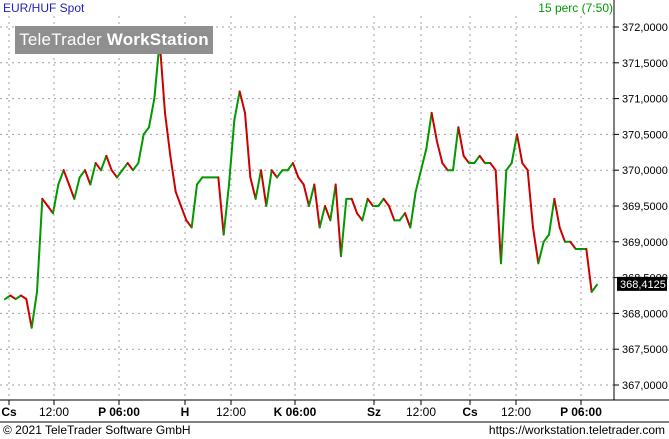 This screenshot has width=669, height=439. I want to click on y-tick-label: 367,5000, so click(645, 350).